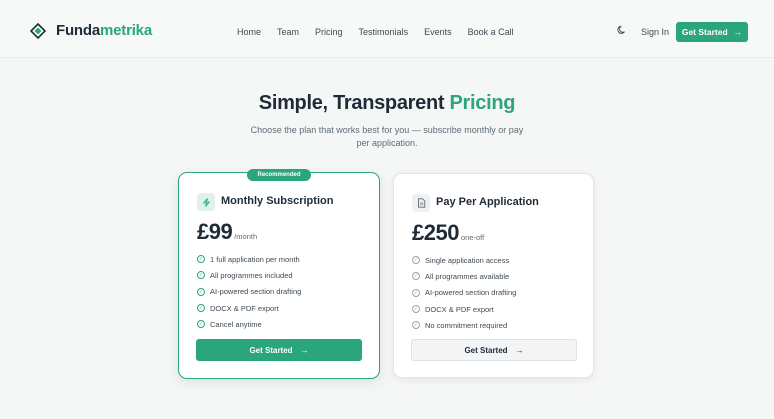 The width and height of the screenshot is (774, 419). Describe the element at coordinates (279, 175) in the screenshot. I see `recommended-badge: Recommended` at that location.